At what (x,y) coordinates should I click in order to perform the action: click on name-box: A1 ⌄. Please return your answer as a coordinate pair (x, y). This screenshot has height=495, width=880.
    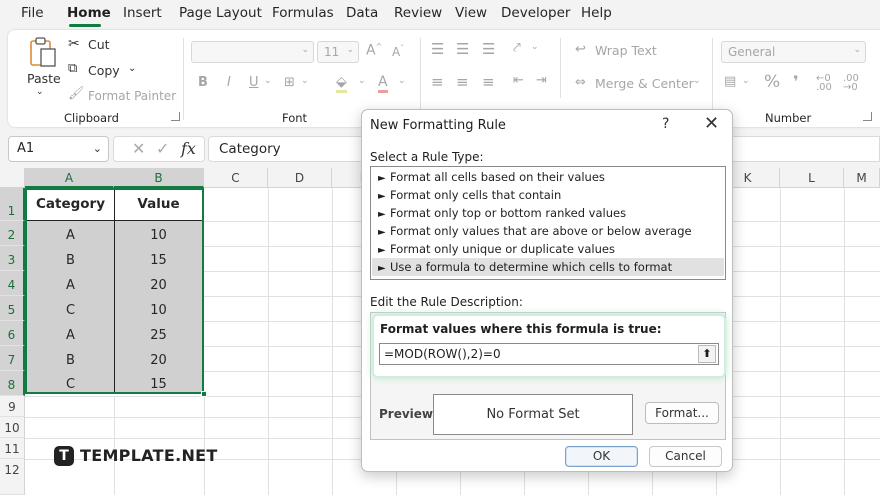
    Looking at the image, I should click on (58, 149).